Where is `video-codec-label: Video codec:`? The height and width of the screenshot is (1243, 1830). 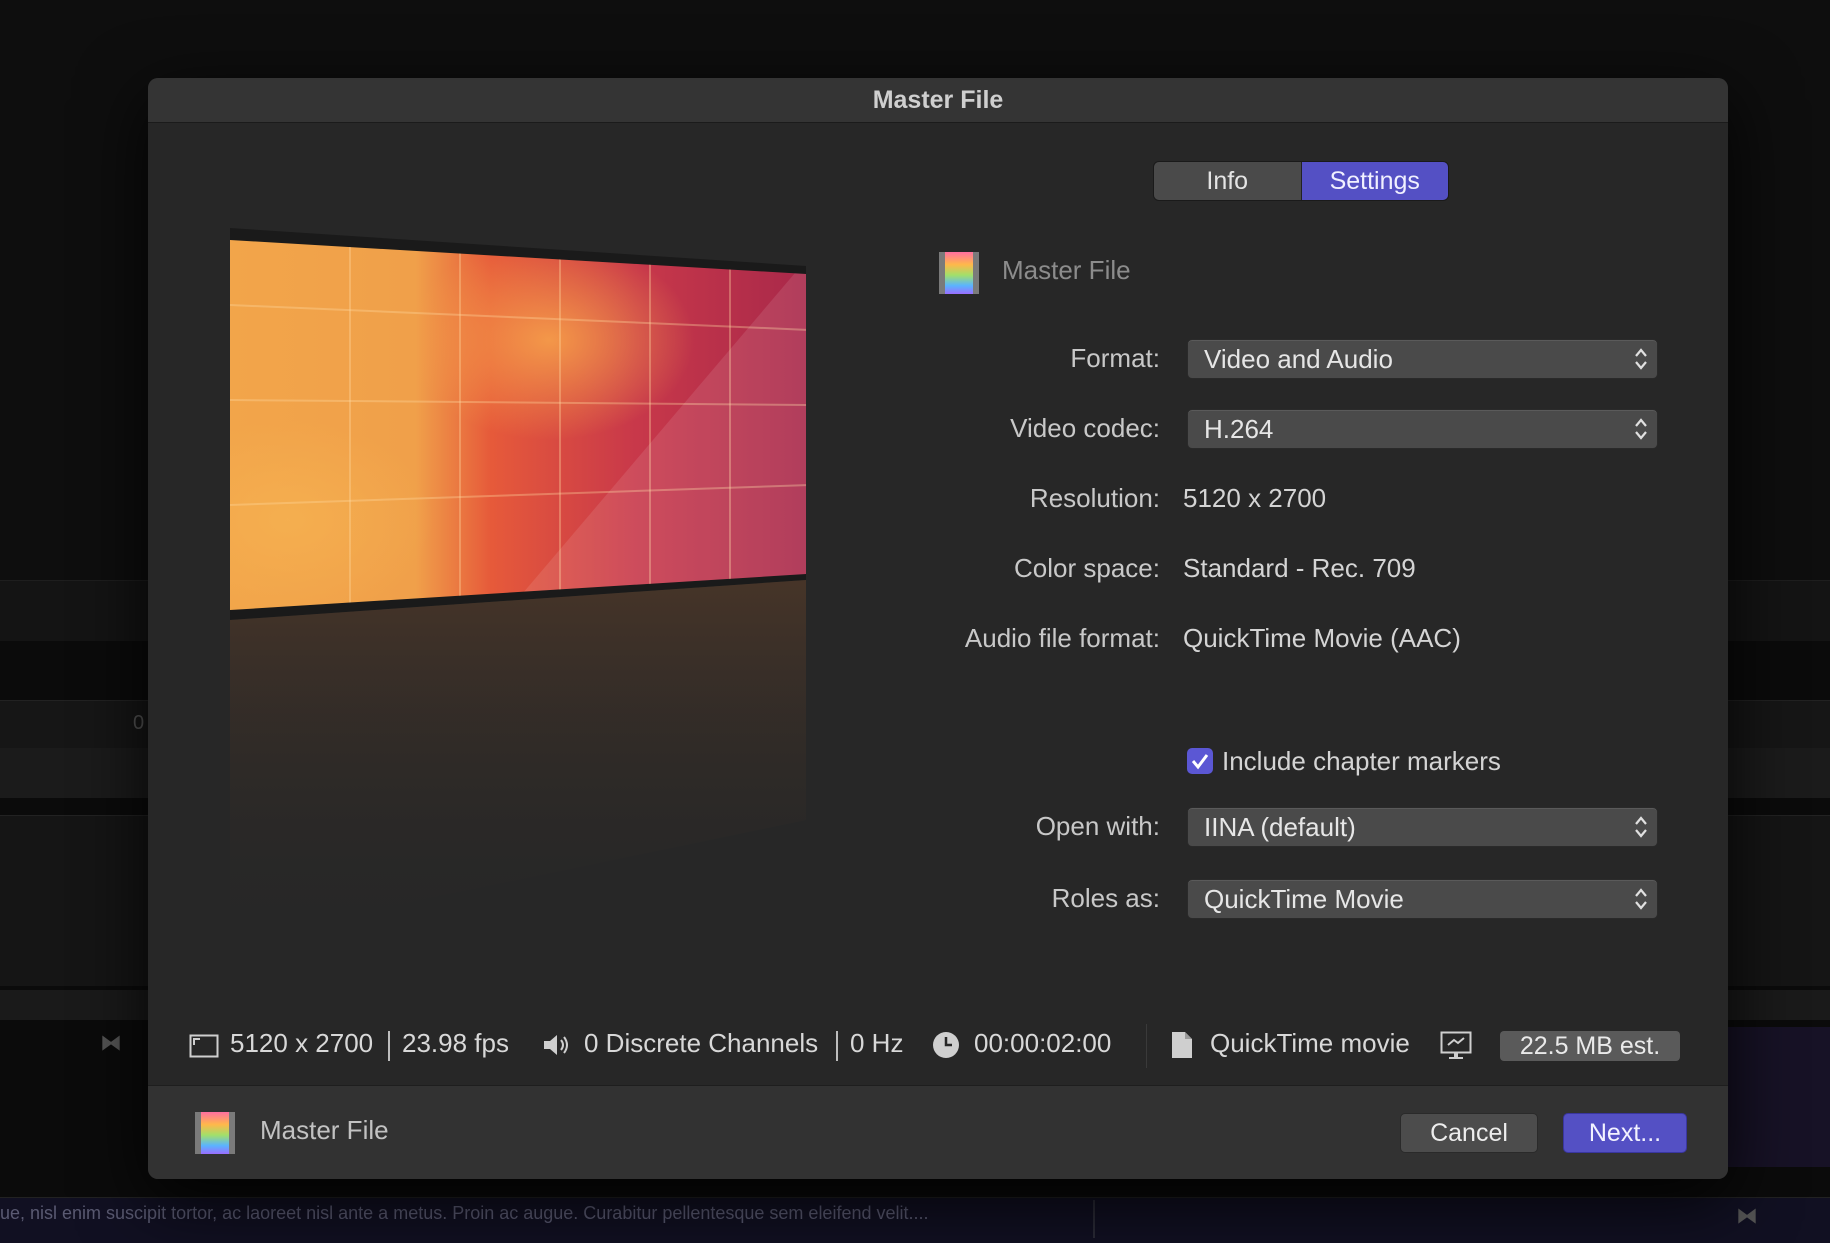
video-codec-label: Video codec: is located at coordinates (1085, 428).